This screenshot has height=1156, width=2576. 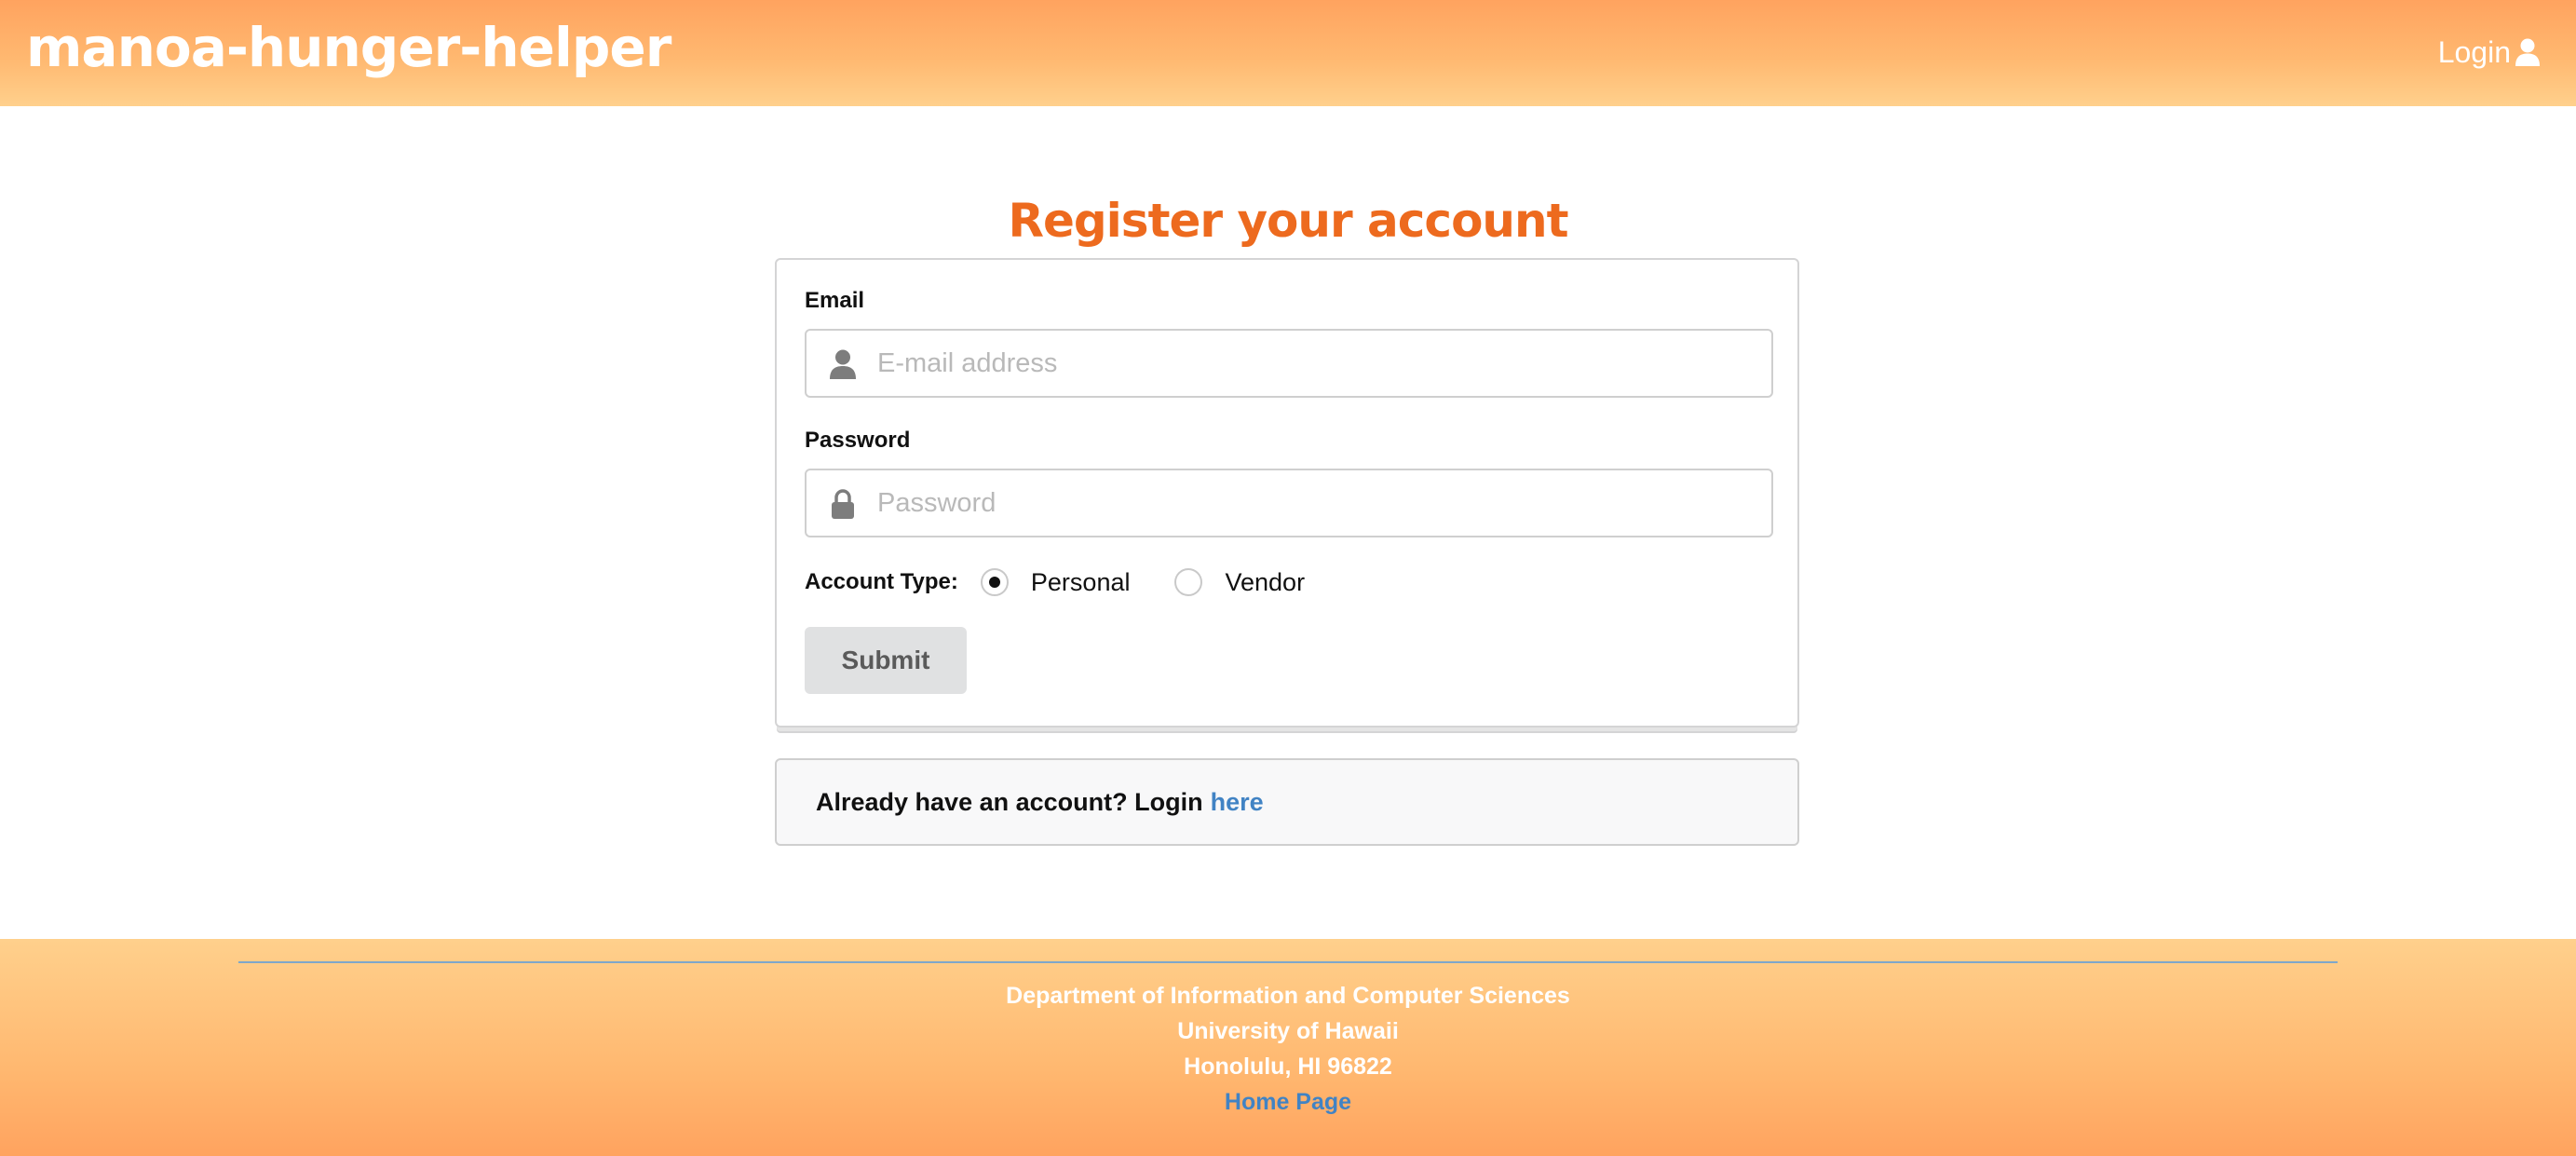 What do you see at coordinates (881, 581) in the screenshot?
I see `account-type-label: Account Type:` at bounding box center [881, 581].